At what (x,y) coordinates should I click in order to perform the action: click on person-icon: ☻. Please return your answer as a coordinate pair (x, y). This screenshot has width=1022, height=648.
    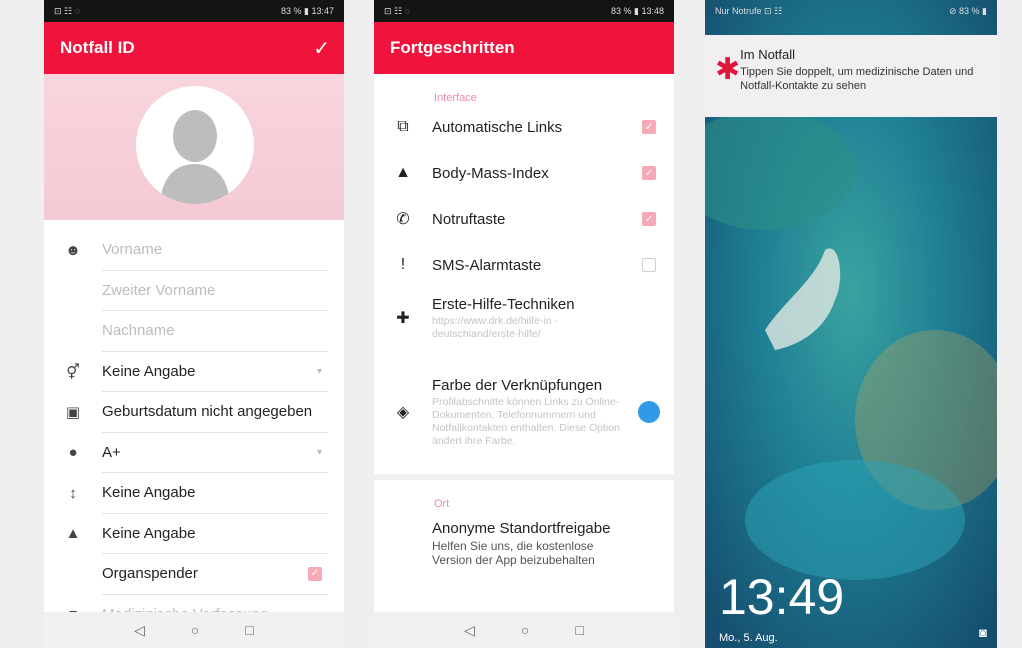
    Looking at the image, I should click on (73, 250).